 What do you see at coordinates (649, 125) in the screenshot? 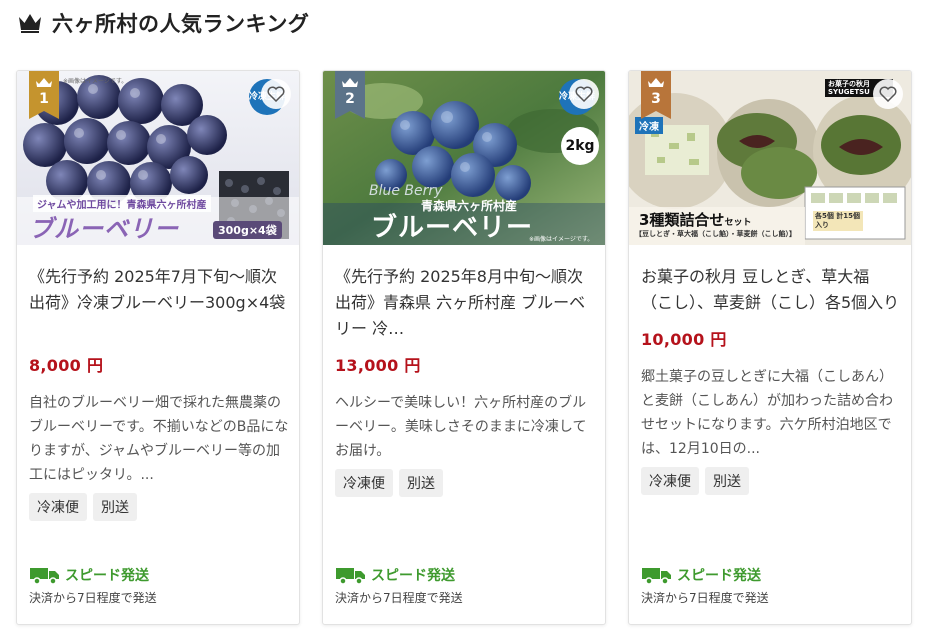
I see `frozen-badge: 冷凍` at bounding box center [649, 125].